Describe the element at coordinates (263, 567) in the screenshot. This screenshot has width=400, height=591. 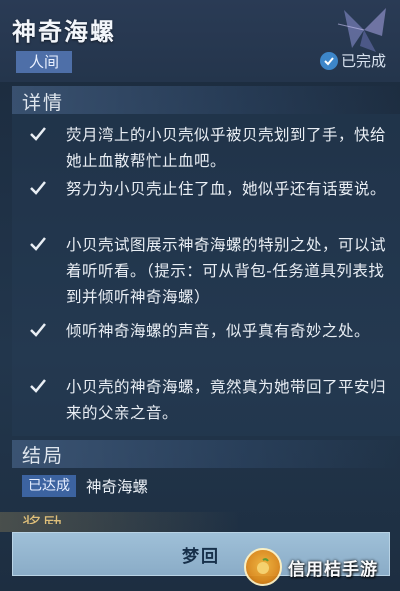
I see `orange-logo-icon` at that location.